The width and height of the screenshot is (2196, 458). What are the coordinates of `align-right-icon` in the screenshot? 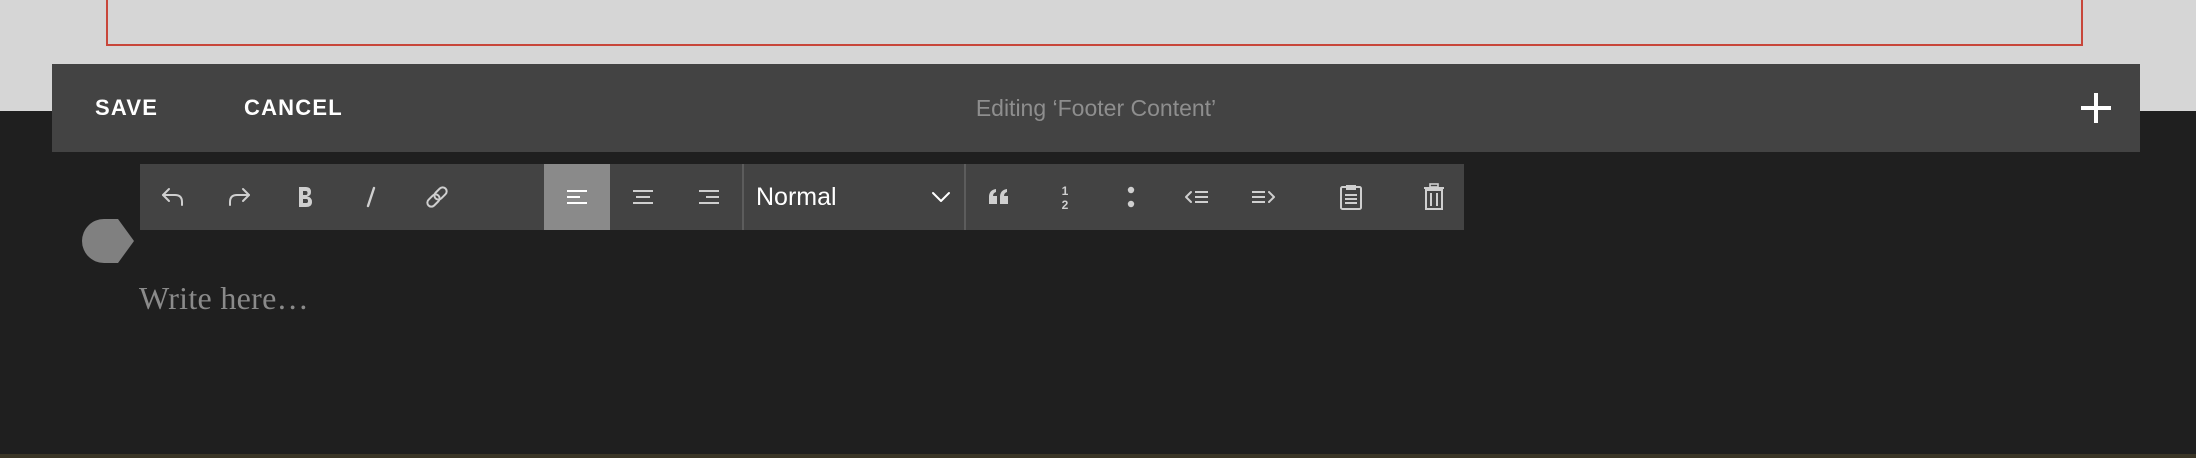 It's located at (709, 197).